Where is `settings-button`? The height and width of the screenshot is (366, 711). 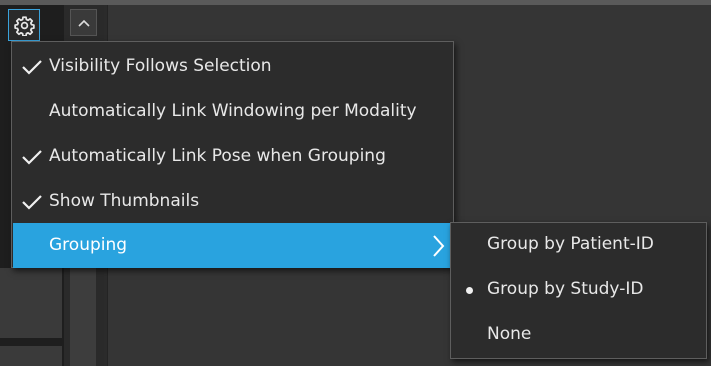 settings-button is located at coordinates (24, 25).